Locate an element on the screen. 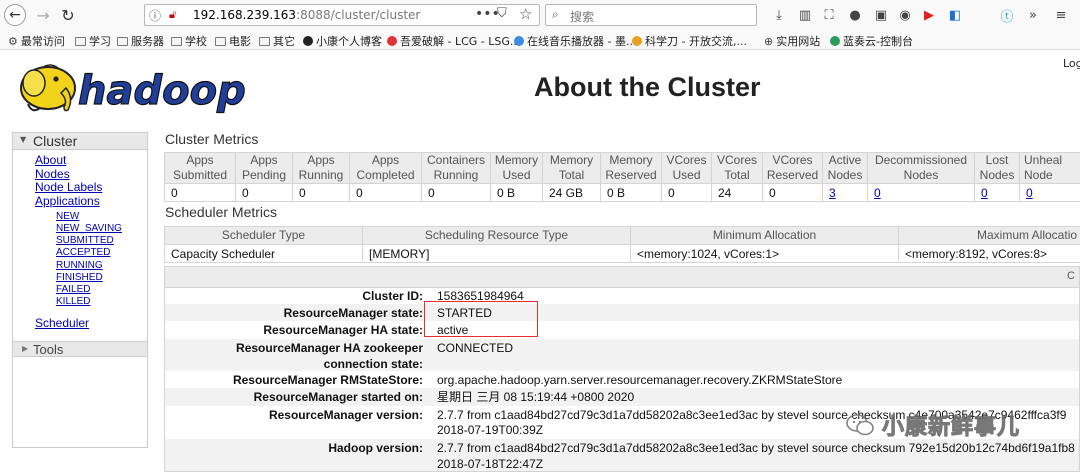 The image size is (1080, 472). bookmark-item: ⊕ 实用网站 is located at coordinates (792, 41).